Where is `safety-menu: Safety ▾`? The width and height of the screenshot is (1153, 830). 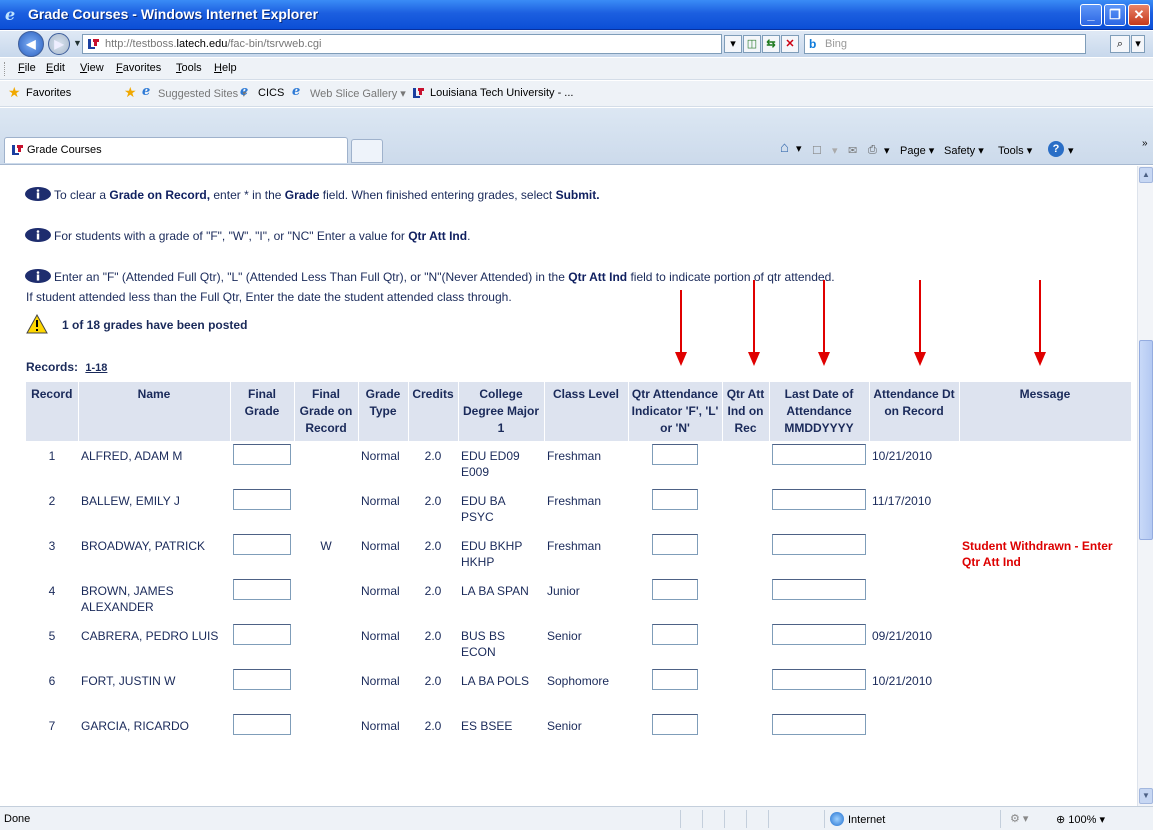 safety-menu: Safety ▾ is located at coordinates (964, 150).